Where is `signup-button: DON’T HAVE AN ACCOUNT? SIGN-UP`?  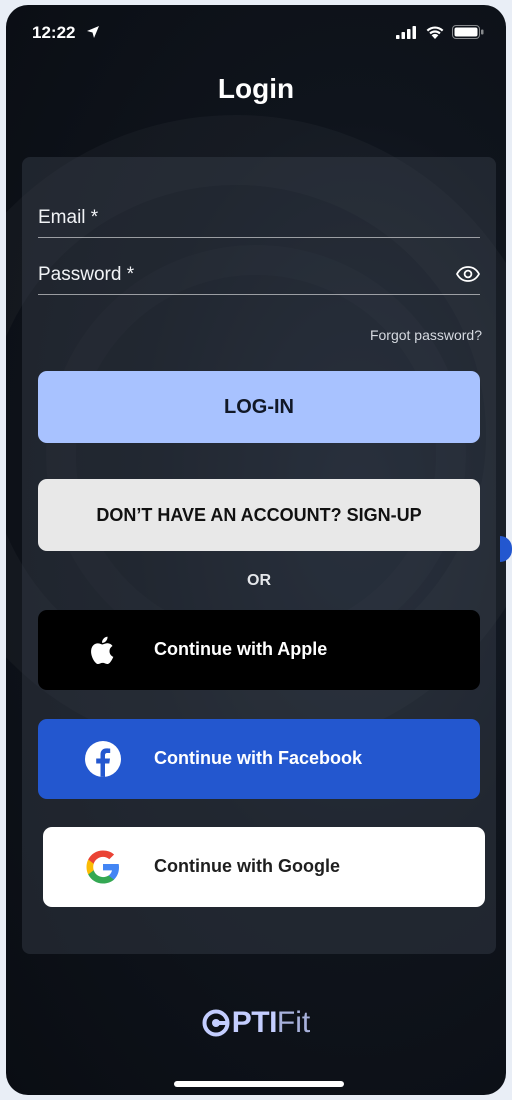 signup-button: DON’T HAVE AN ACCOUNT? SIGN-UP is located at coordinates (259, 515).